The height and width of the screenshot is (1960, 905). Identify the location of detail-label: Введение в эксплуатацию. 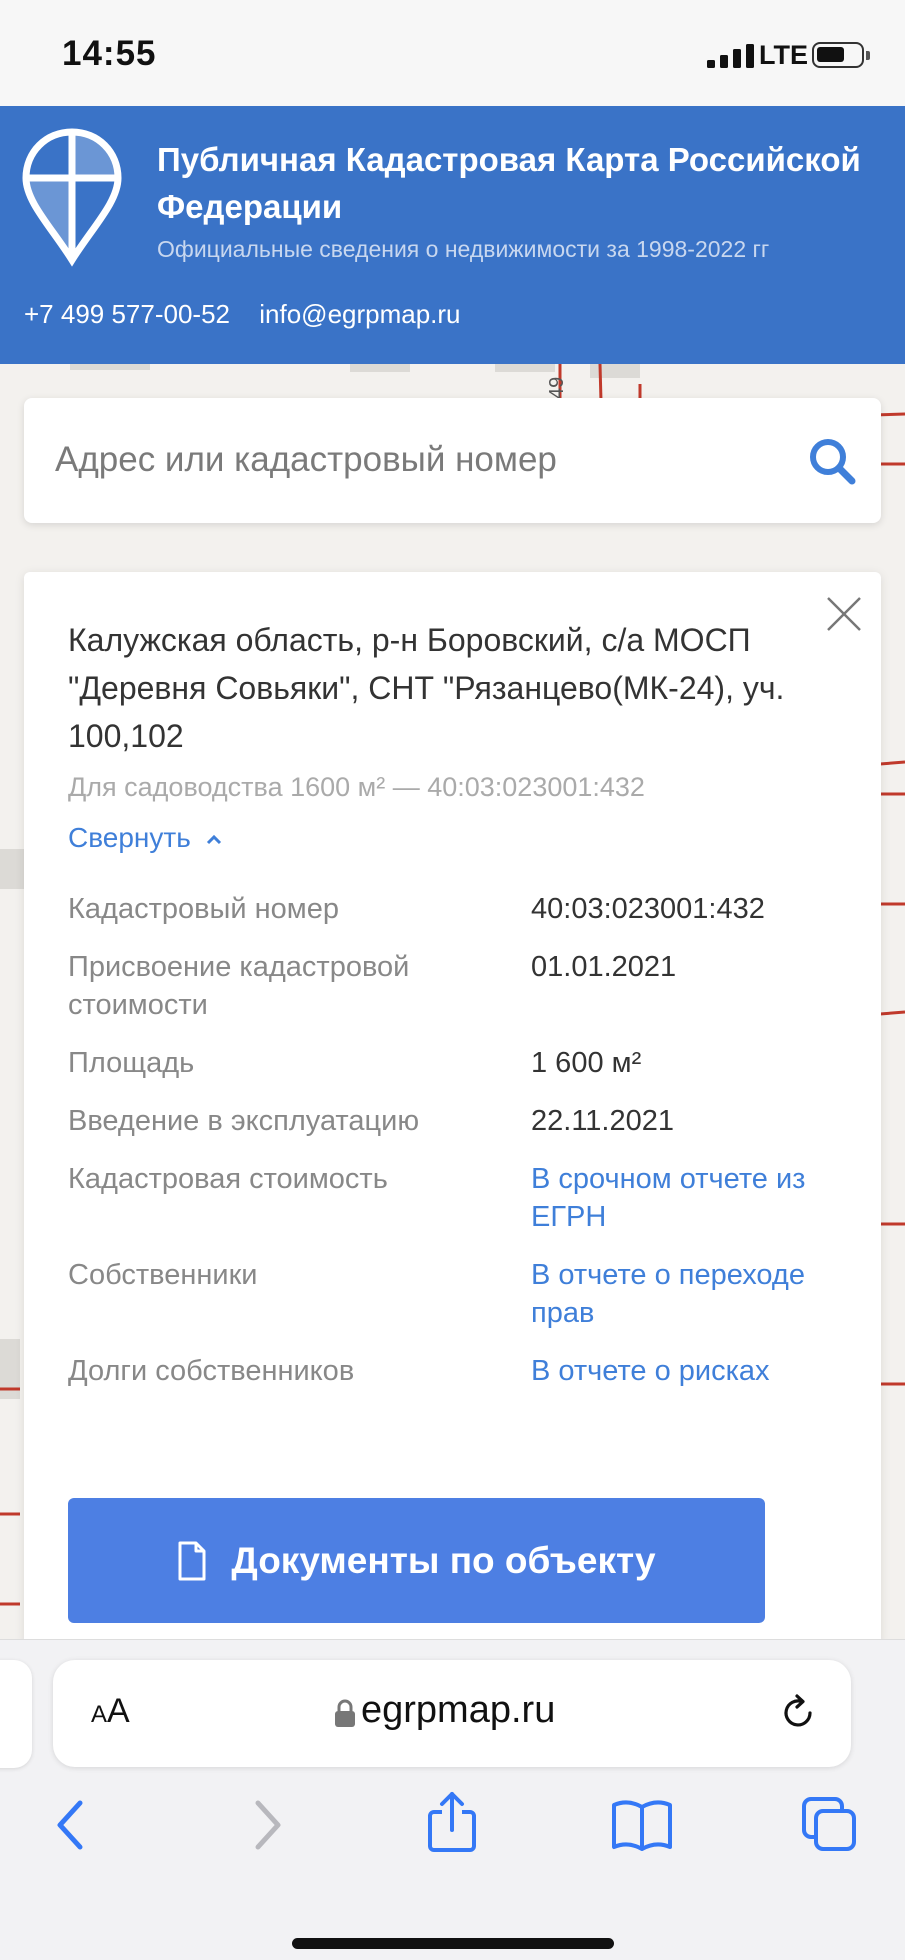
(244, 1121).